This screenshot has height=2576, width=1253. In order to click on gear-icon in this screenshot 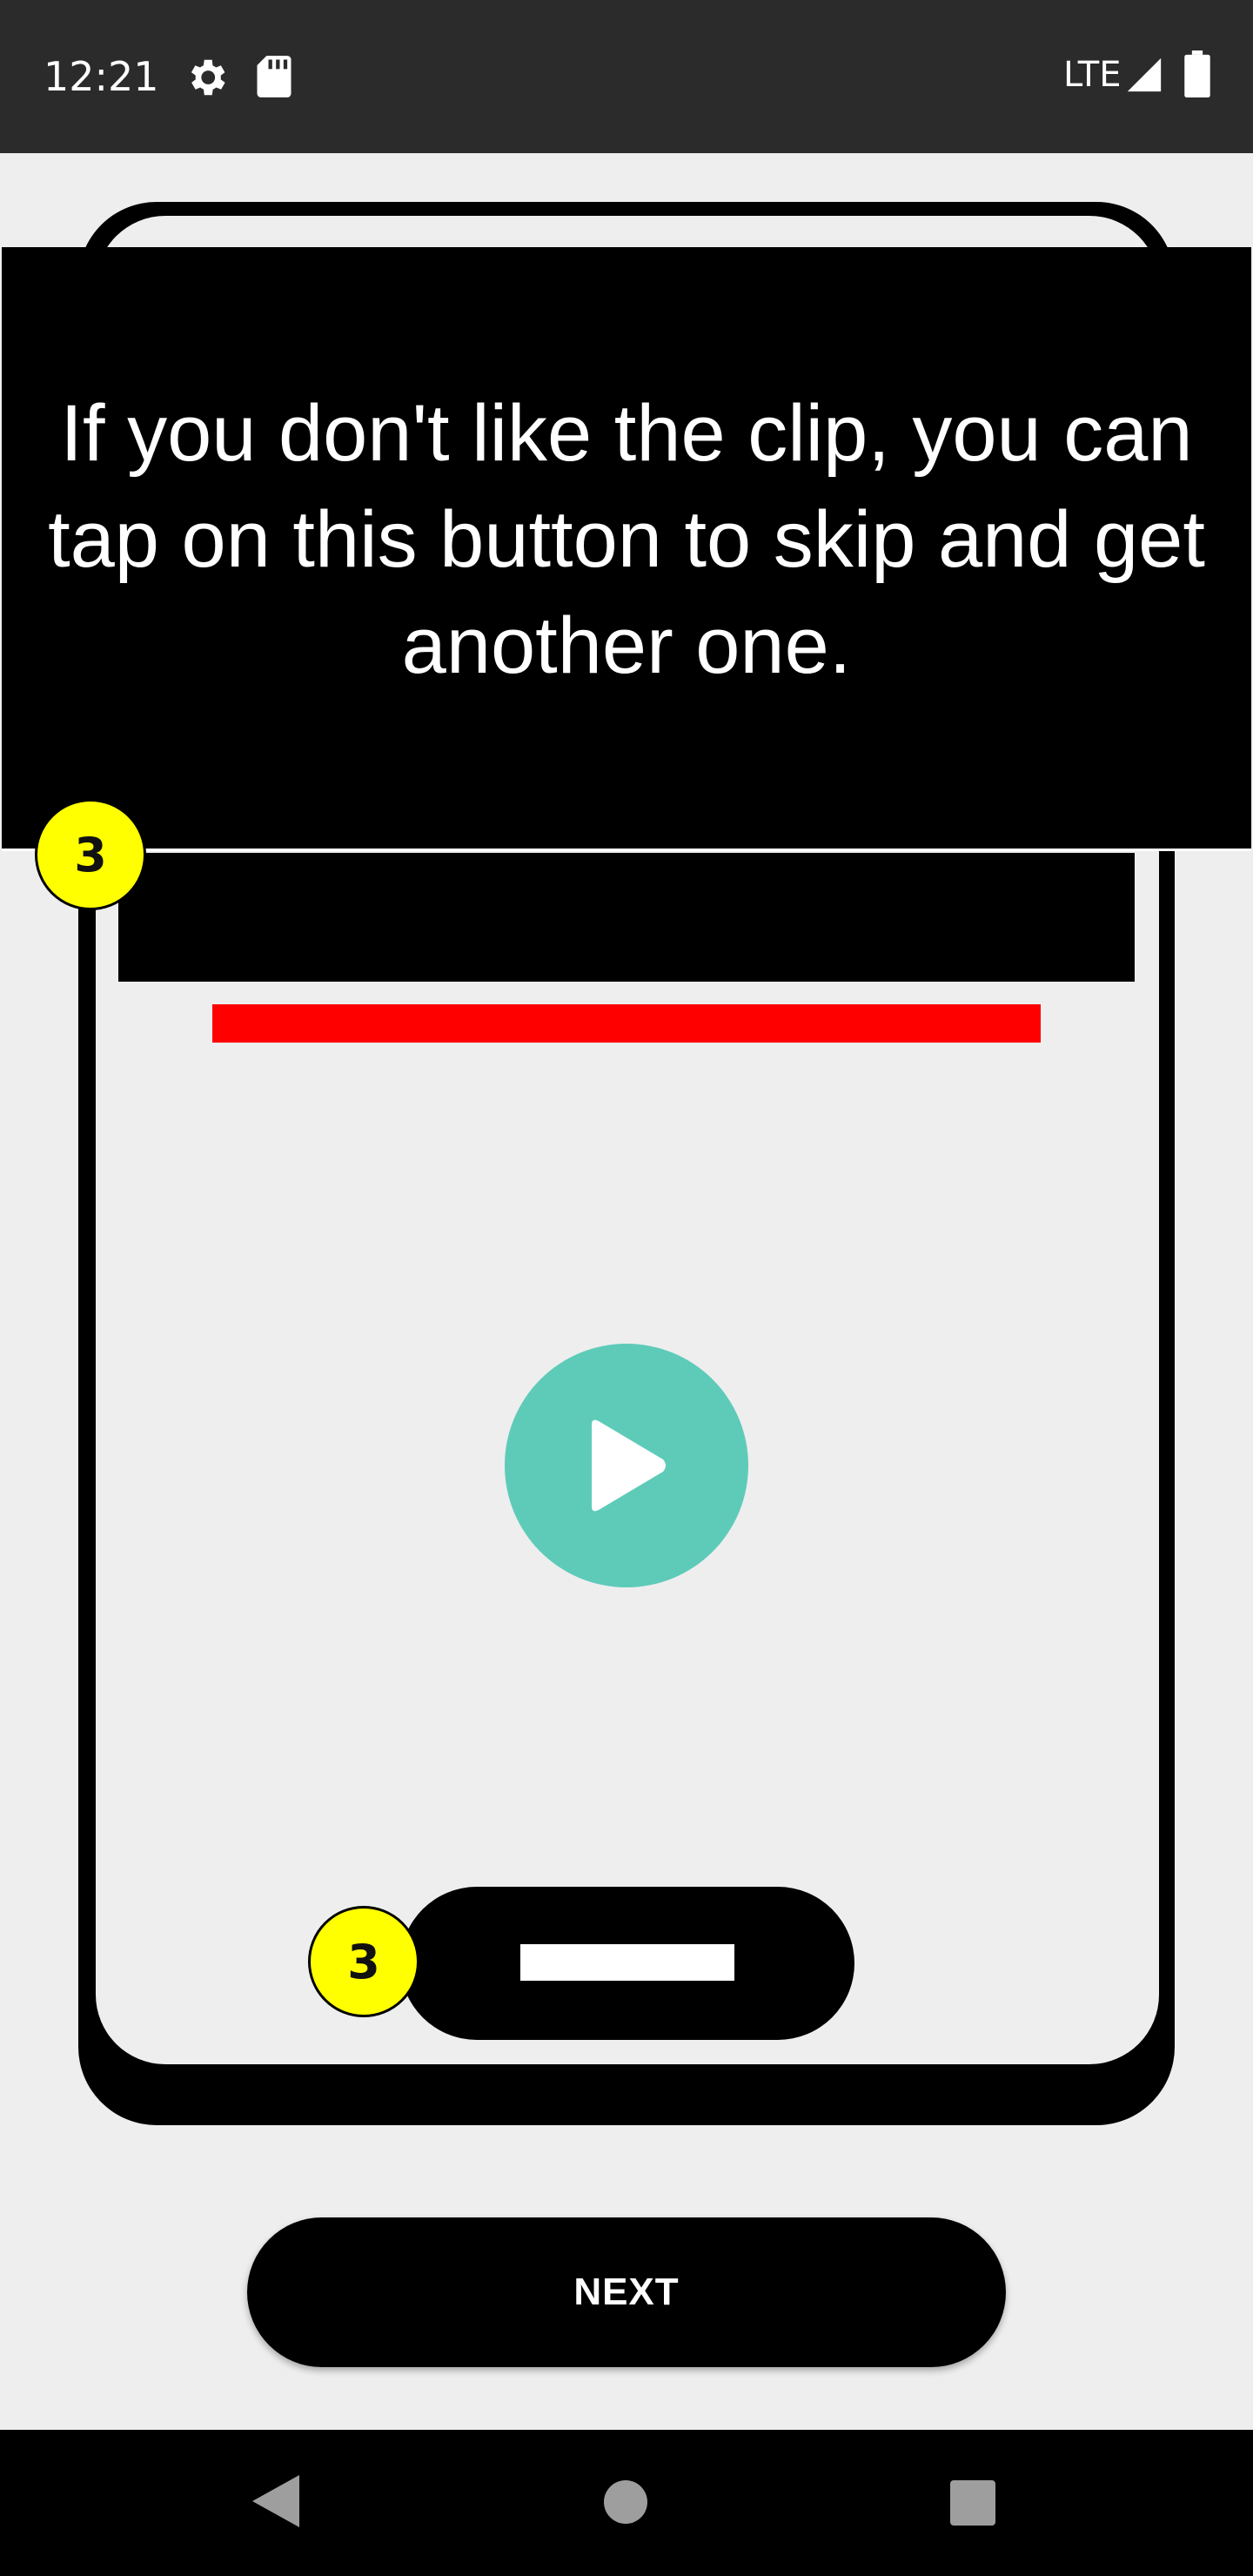, I will do `click(208, 77)`.